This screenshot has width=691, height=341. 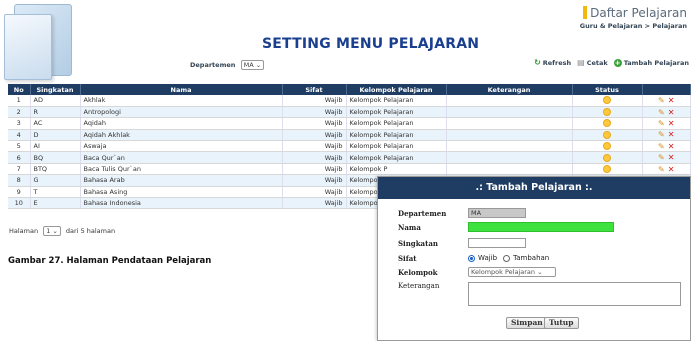 What do you see at coordinates (371, 44) in the screenshot?
I see `page-title: SETTING MENU PELAJARAN` at bounding box center [371, 44].